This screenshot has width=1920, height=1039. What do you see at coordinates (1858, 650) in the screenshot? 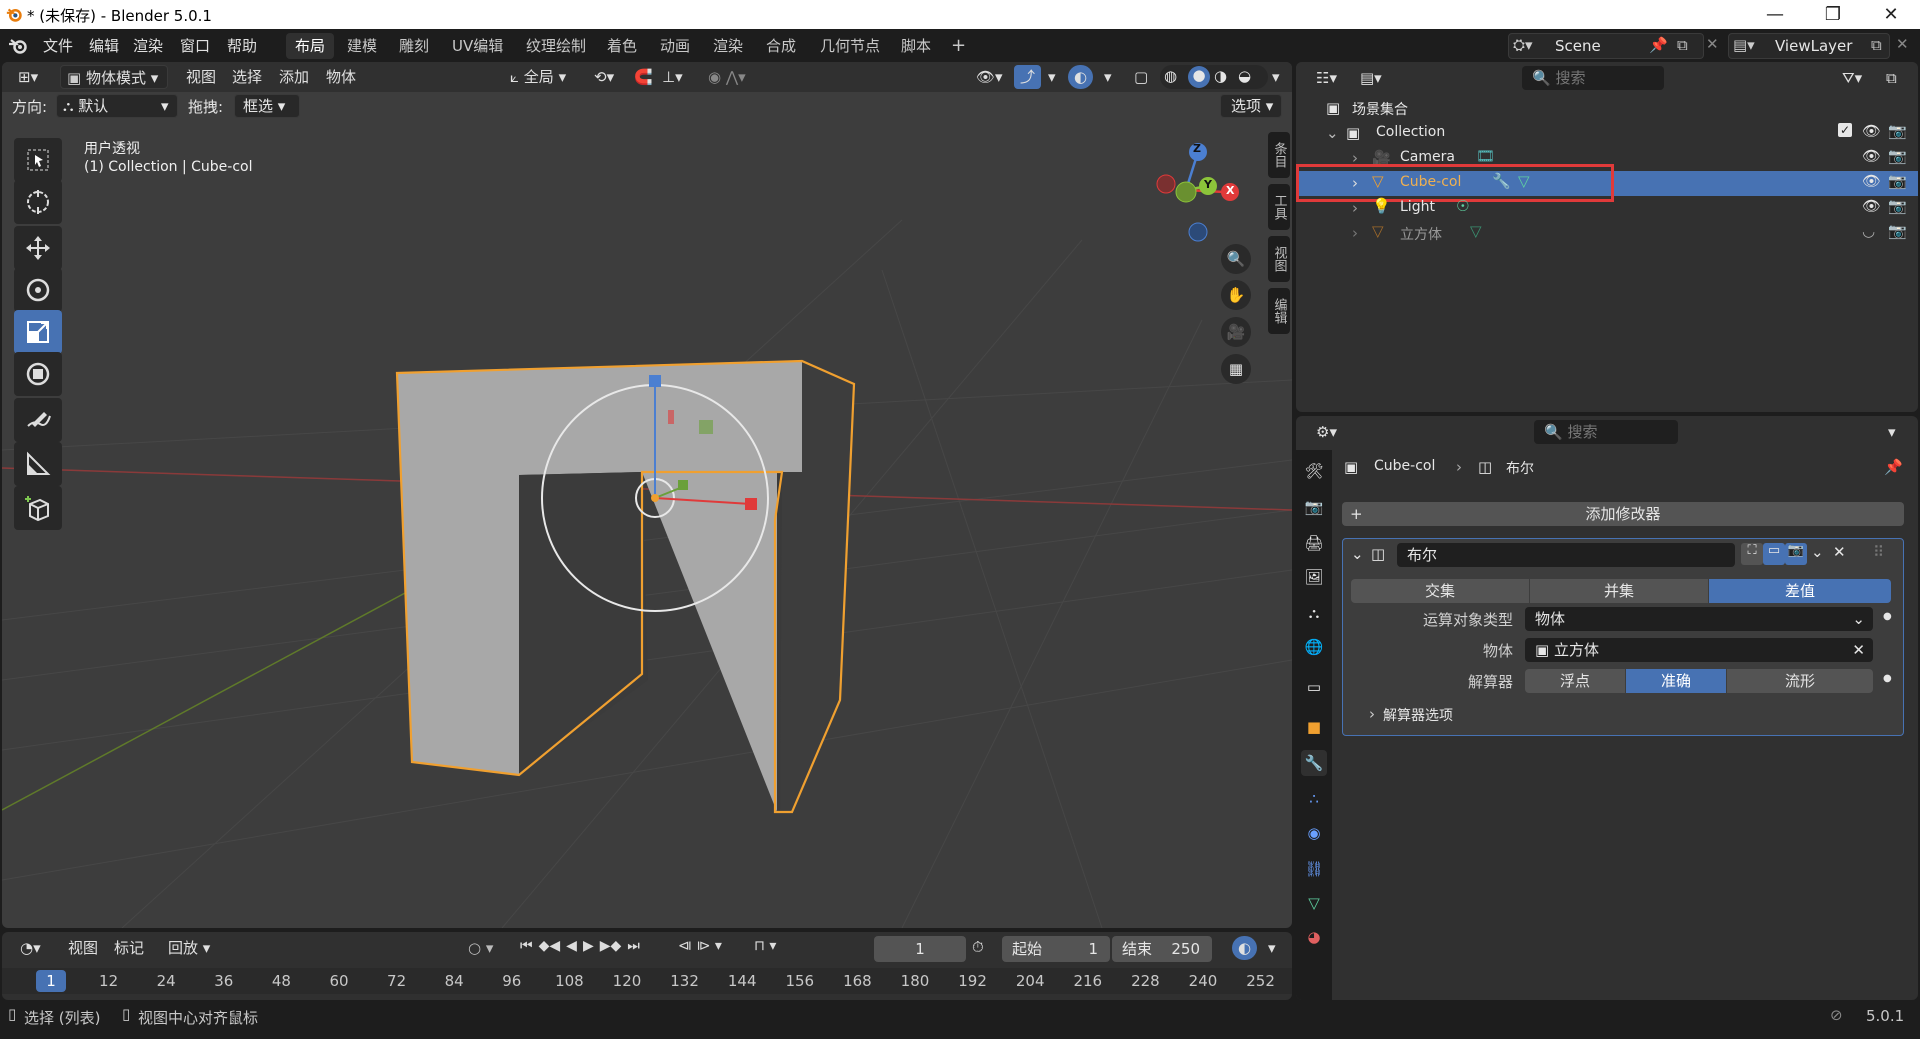
I see `clear-object-icon: ✕` at bounding box center [1858, 650].